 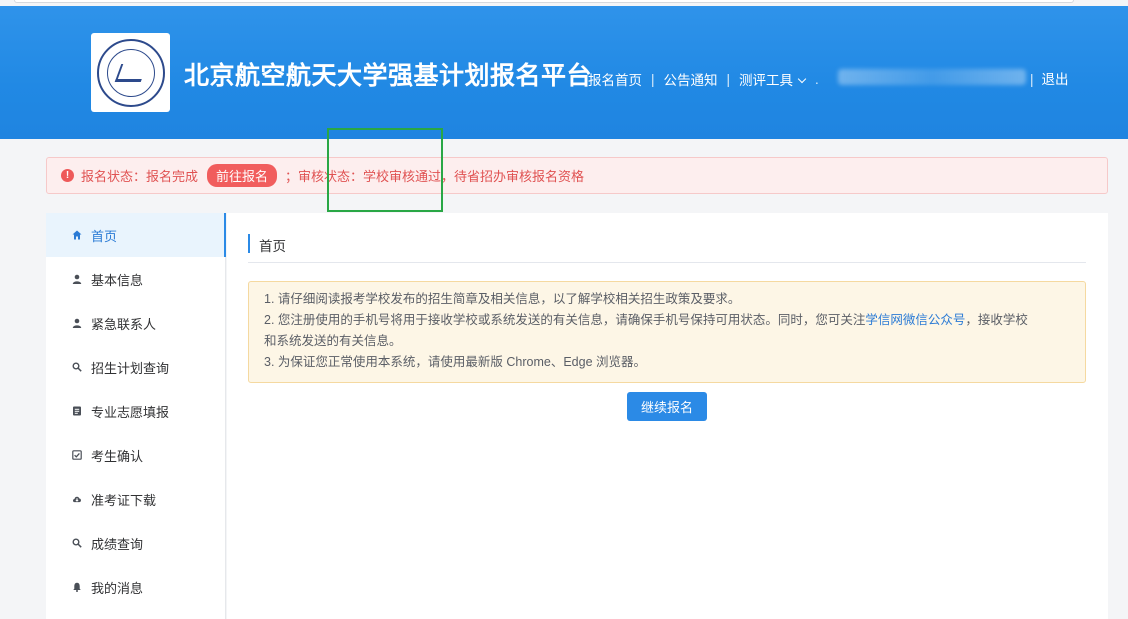 I want to click on page-title: 首页, so click(x=272, y=246).